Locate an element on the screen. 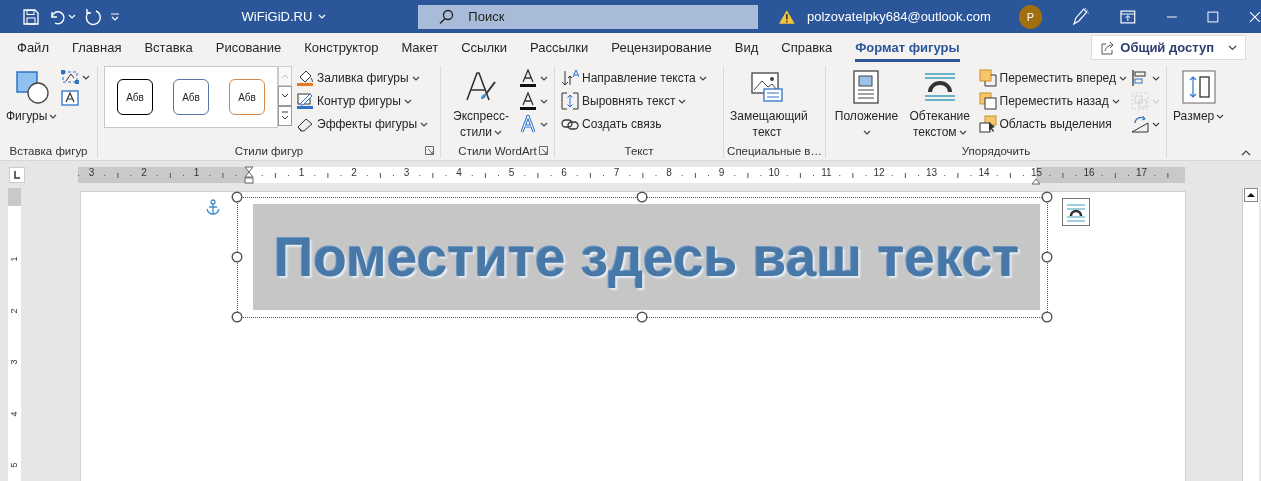 The height and width of the screenshot is (481, 1261). ribbon-tab: Вставка is located at coordinates (168, 47).